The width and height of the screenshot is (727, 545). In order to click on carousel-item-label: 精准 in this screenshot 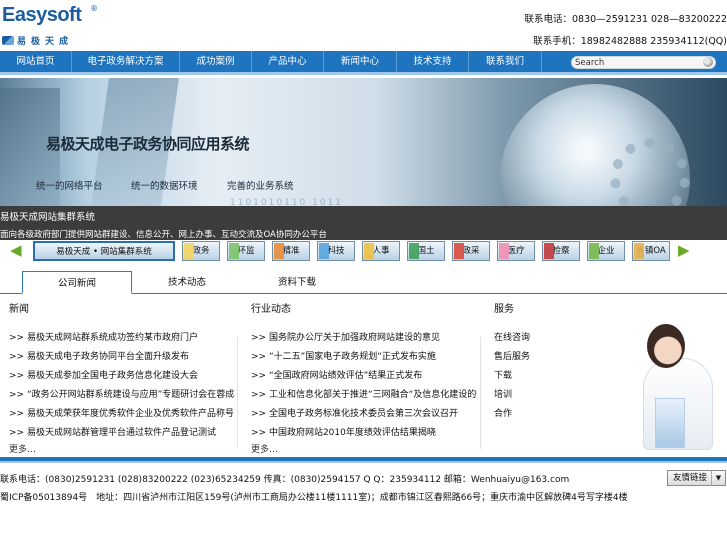, I will do `click(291, 251)`.